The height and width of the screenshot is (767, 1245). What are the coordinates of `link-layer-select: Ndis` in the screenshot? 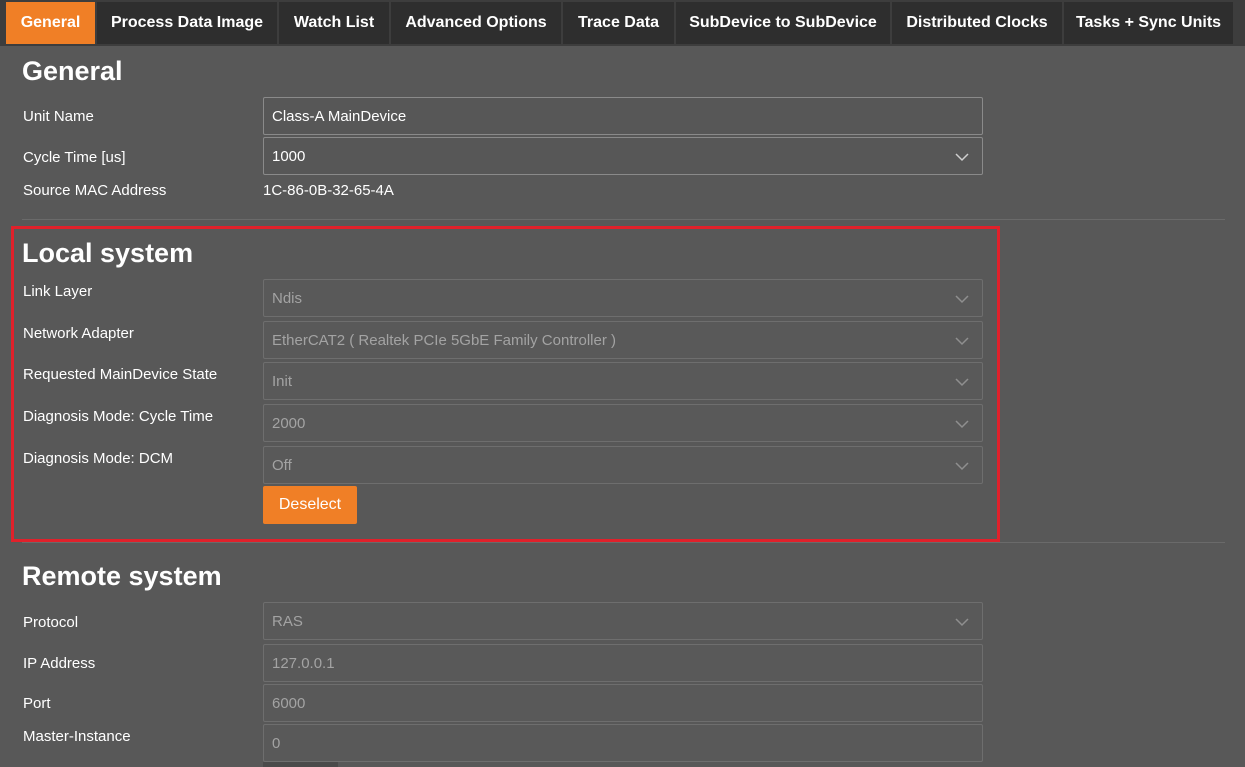 It's located at (623, 298).